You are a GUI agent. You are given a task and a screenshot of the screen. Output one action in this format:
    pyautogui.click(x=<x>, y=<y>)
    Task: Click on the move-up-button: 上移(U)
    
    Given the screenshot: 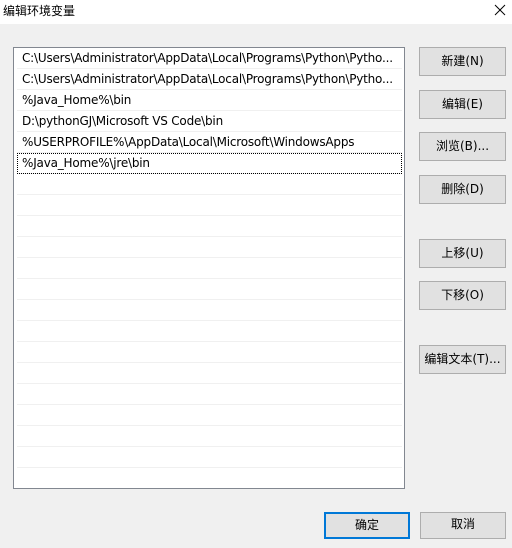 What is the action you would take?
    pyautogui.click(x=462, y=253)
    